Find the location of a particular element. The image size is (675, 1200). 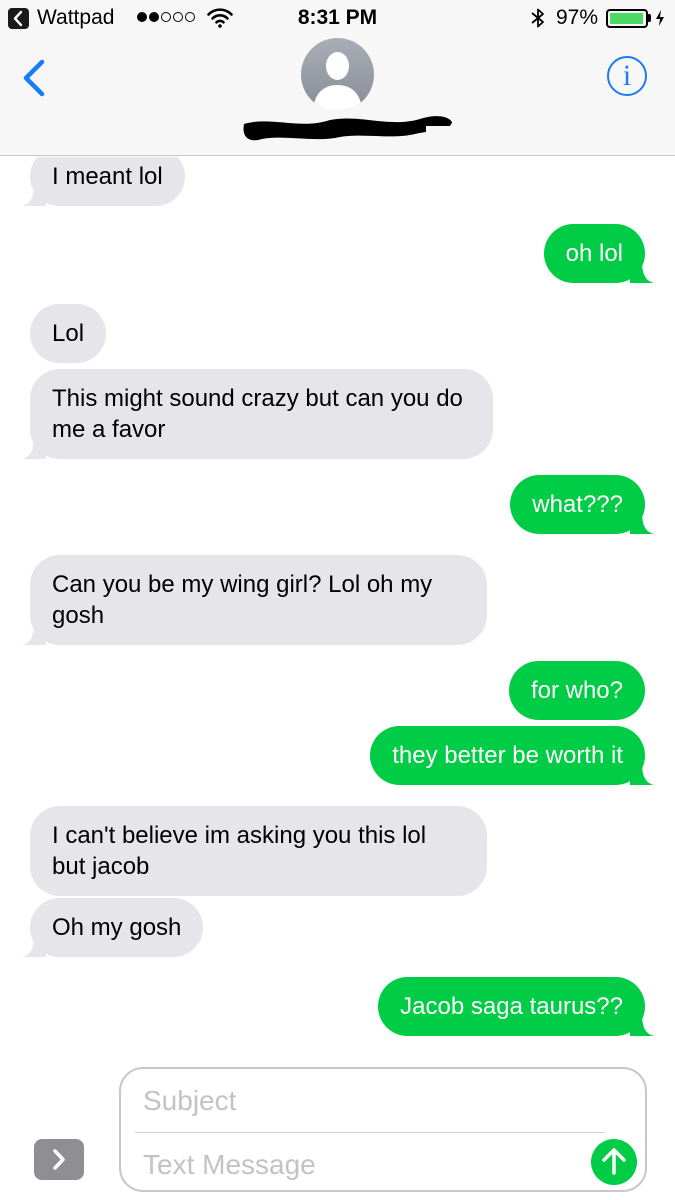

message-text: Lol is located at coordinates (68, 333).